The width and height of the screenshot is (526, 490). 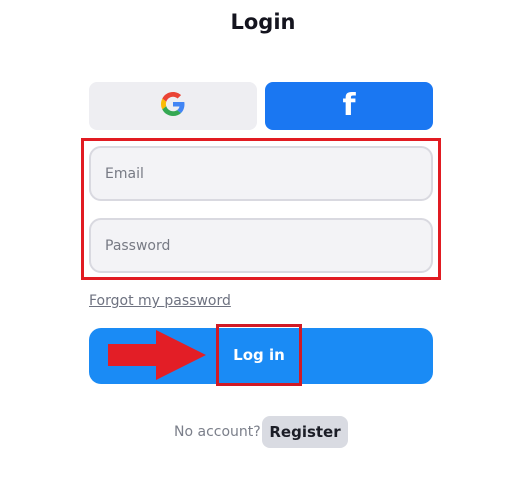 What do you see at coordinates (261, 245) in the screenshot?
I see `password-field` at bounding box center [261, 245].